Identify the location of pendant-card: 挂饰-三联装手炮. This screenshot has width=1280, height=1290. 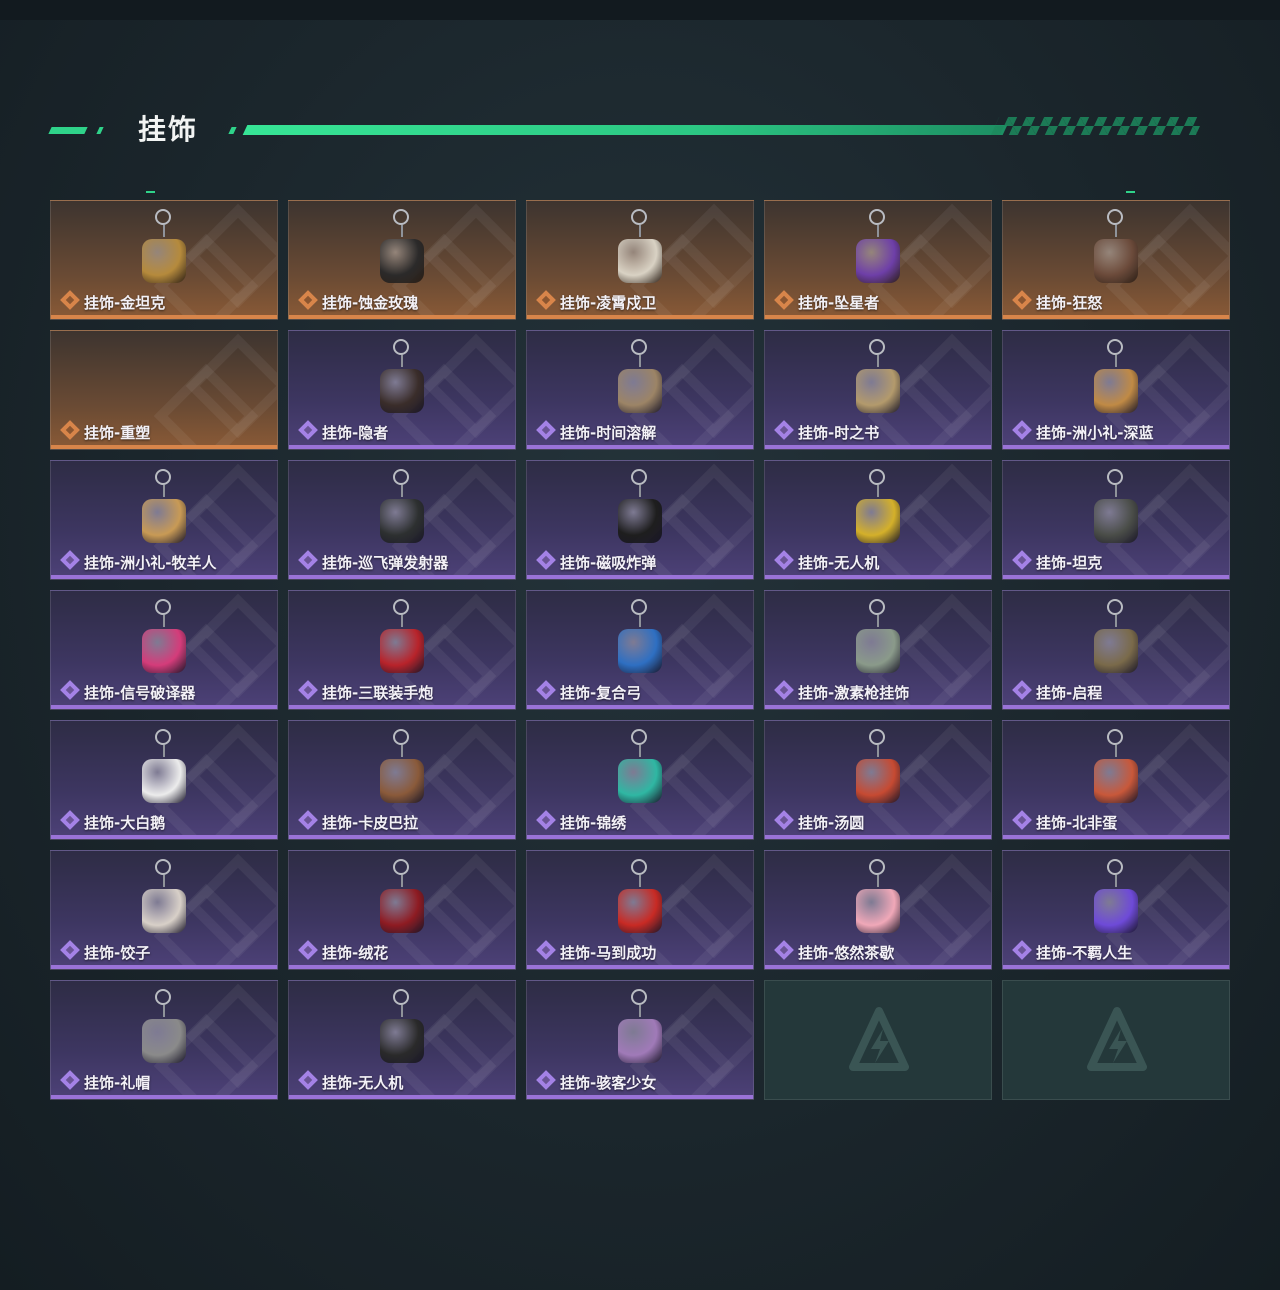
(402, 650).